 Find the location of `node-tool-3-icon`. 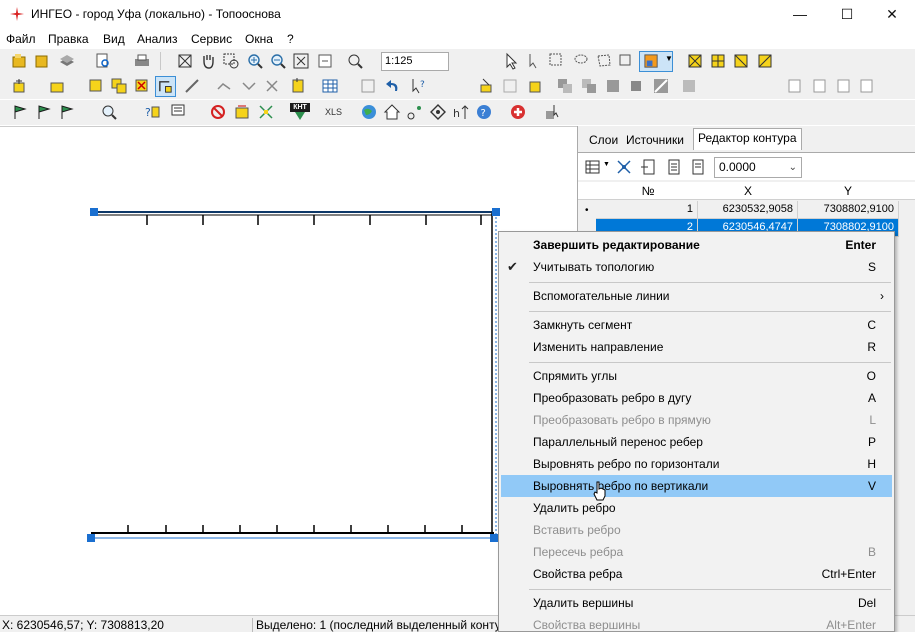

node-tool-3-icon is located at coordinates (741, 61).